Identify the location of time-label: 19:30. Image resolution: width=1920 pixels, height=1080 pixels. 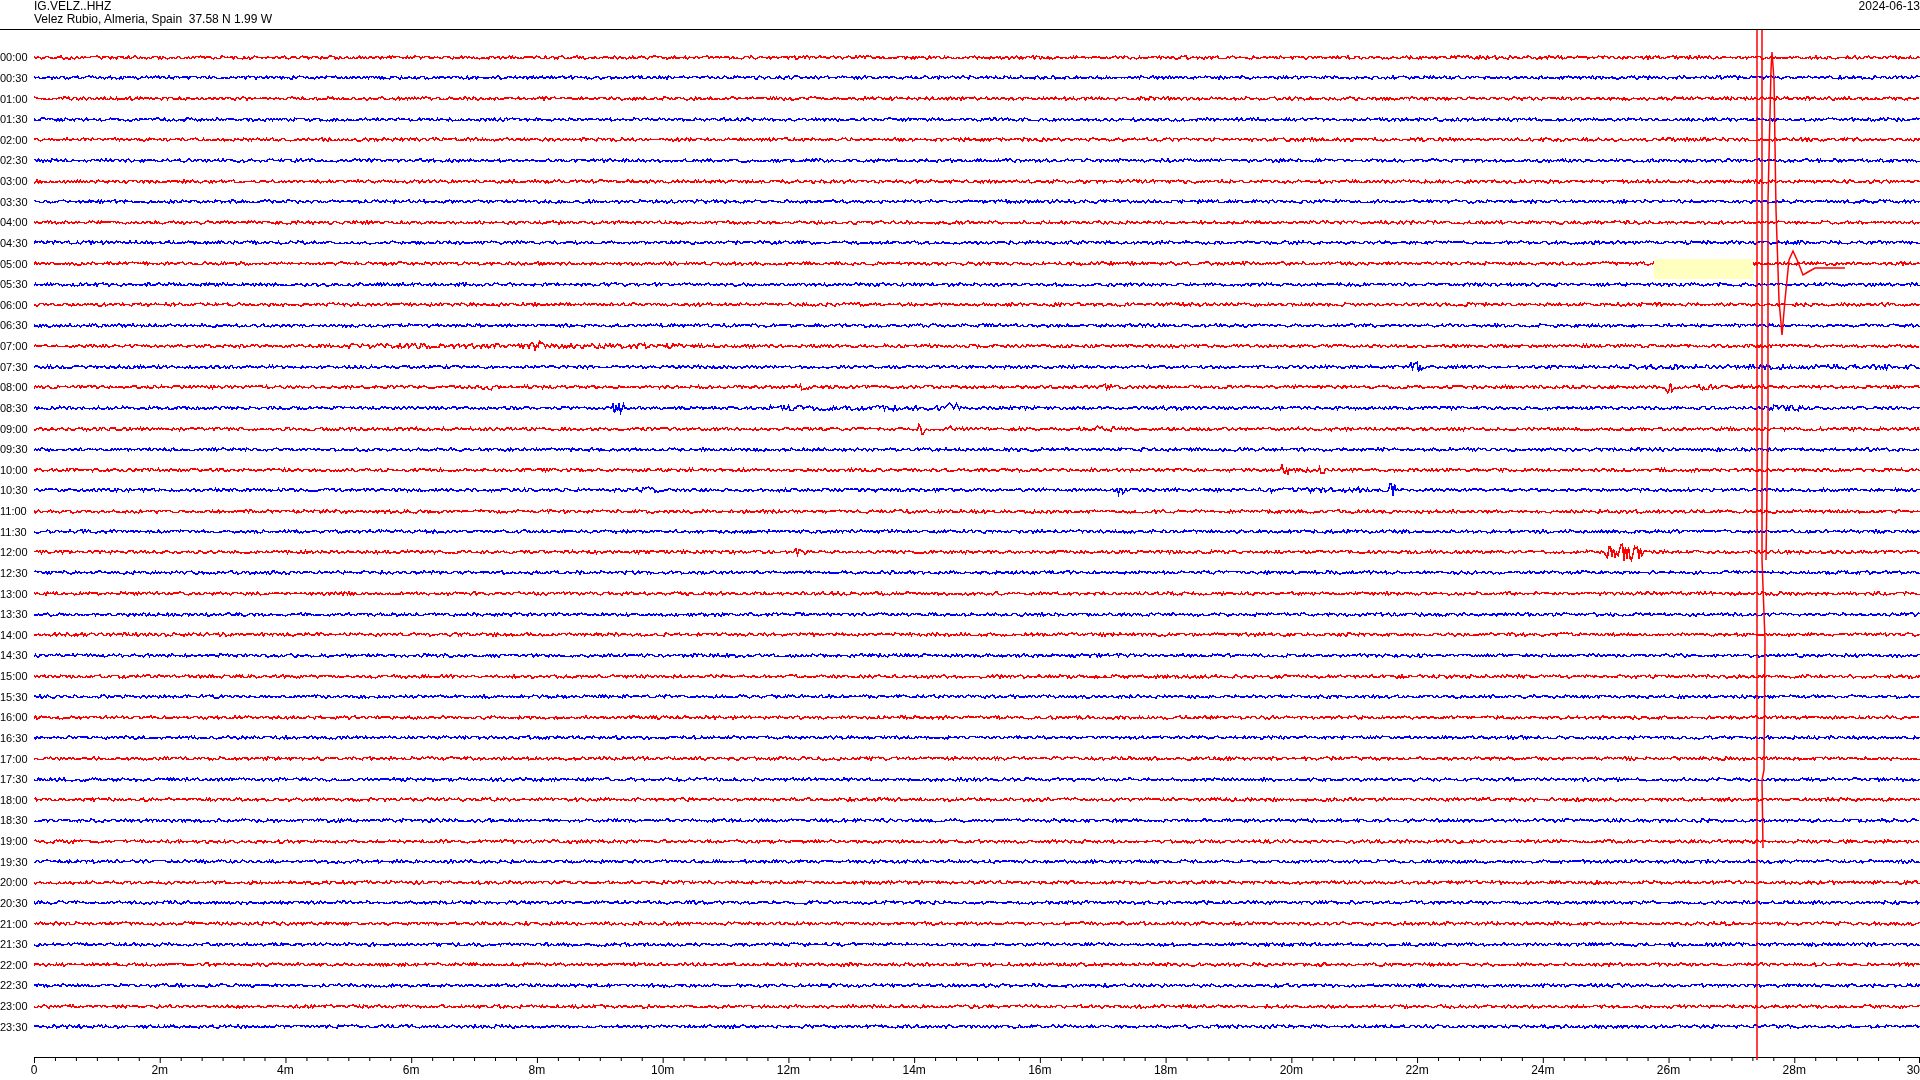
(14, 861).